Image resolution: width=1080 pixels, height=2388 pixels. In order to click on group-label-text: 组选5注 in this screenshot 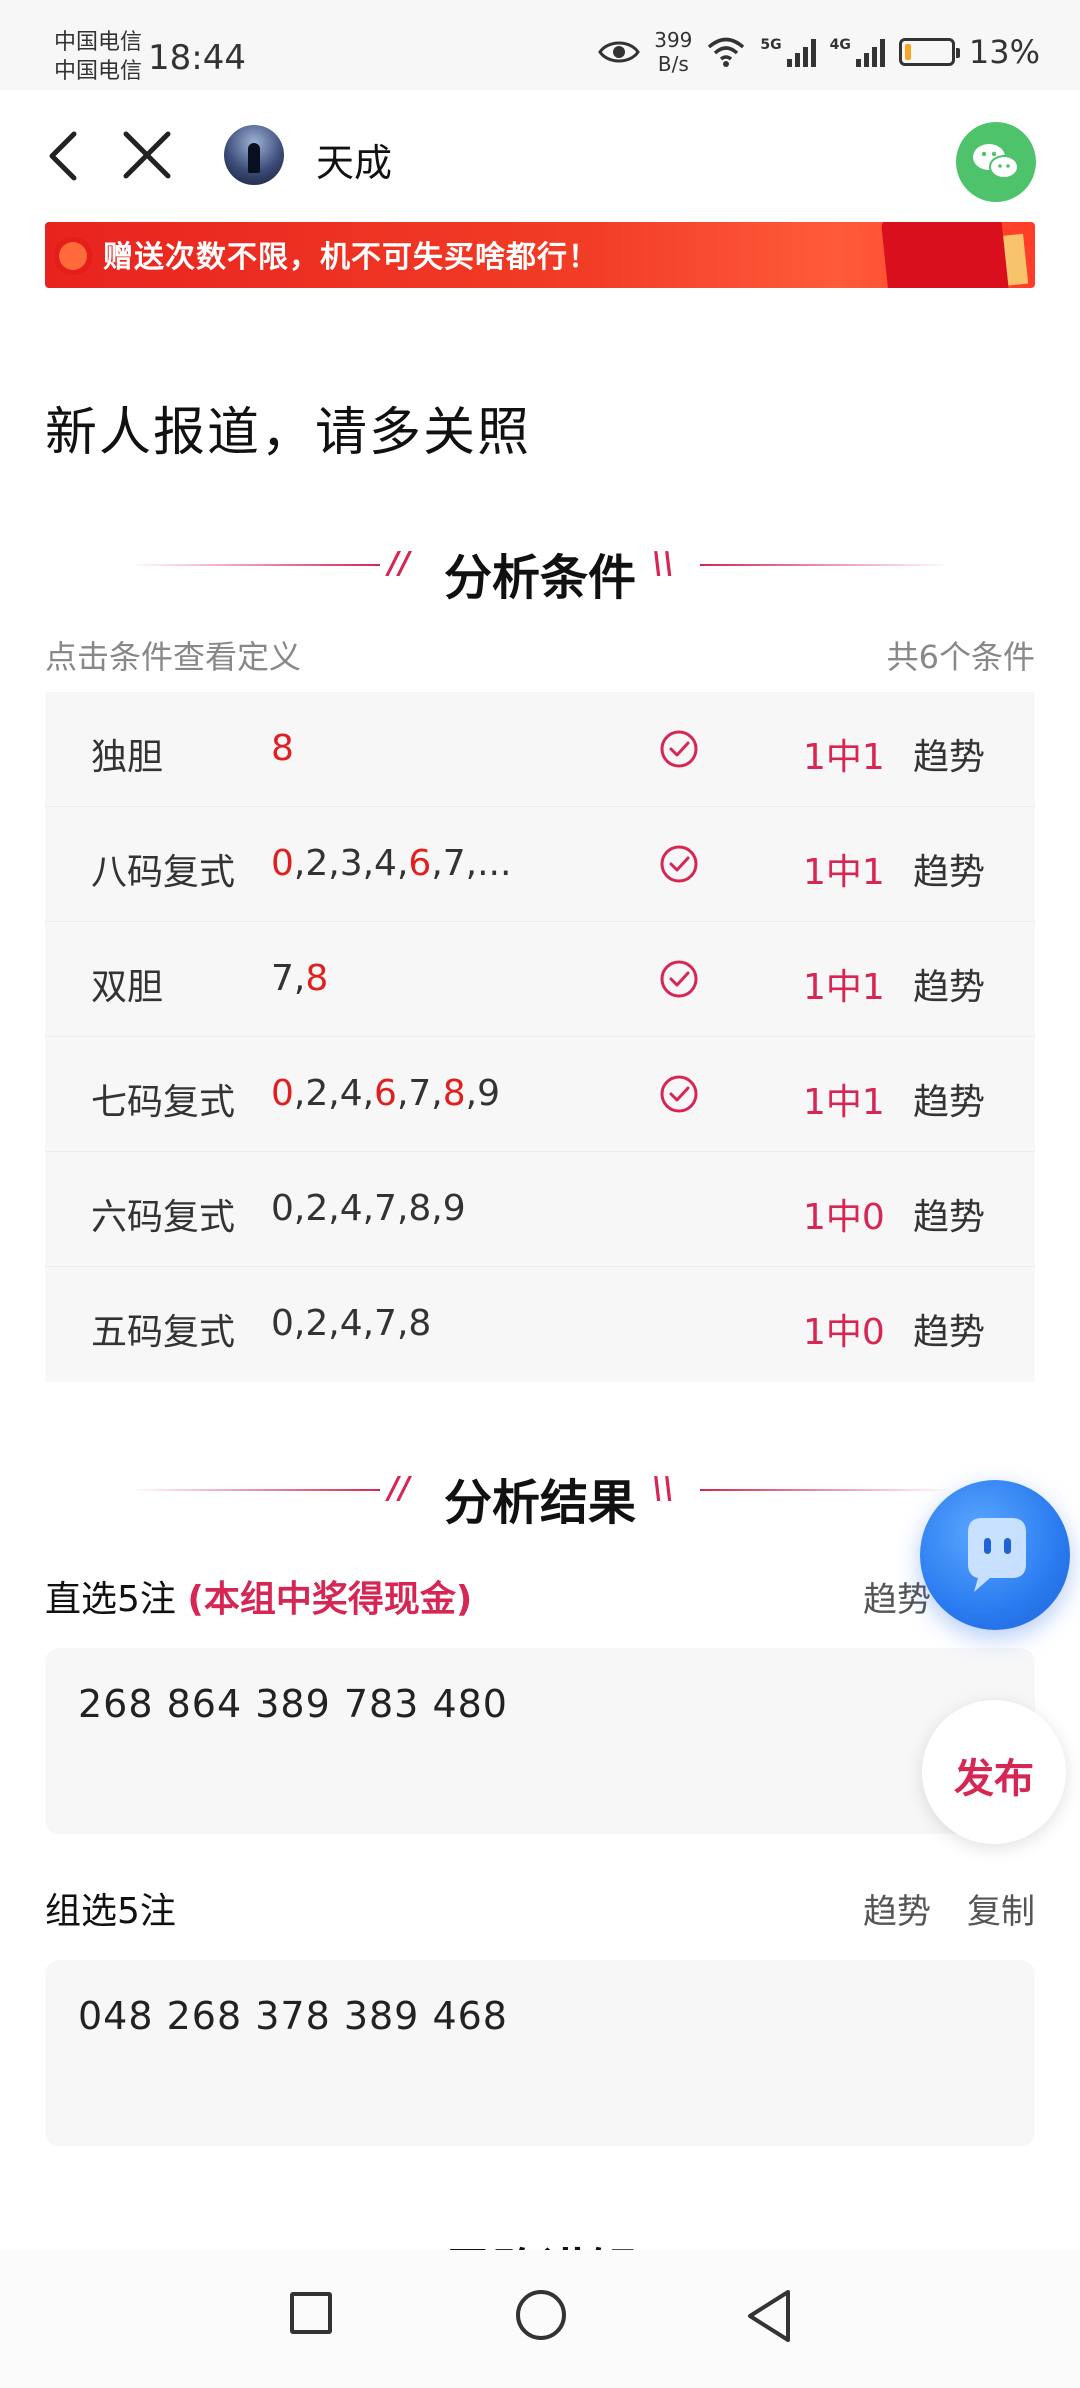, I will do `click(110, 1911)`.